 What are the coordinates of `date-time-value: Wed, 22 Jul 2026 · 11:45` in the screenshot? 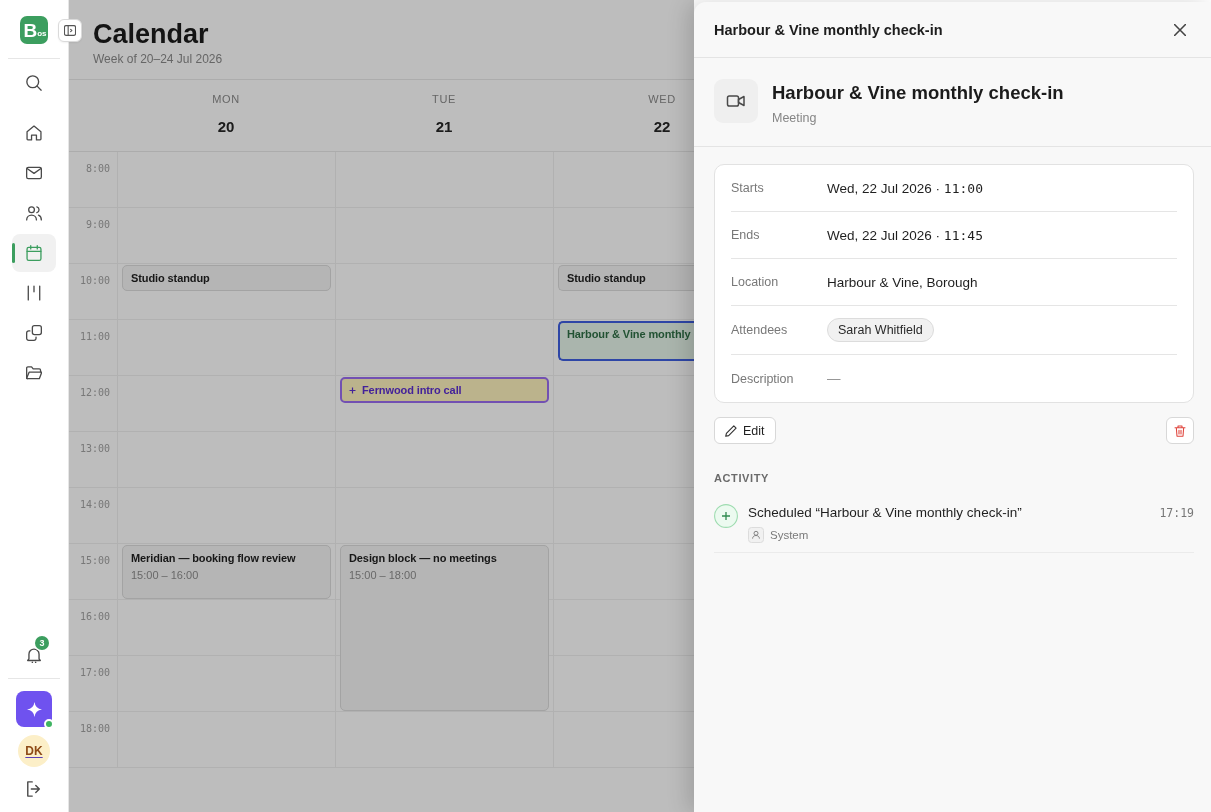 It's located at (905, 235).